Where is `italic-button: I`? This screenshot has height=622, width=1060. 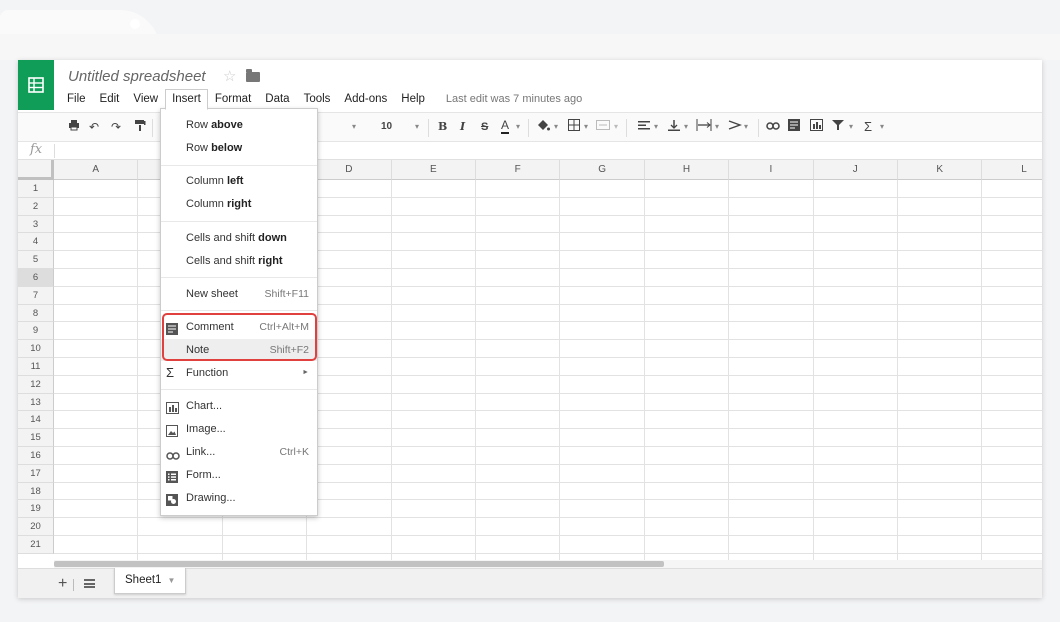 italic-button: I is located at coordinates (462, 127).